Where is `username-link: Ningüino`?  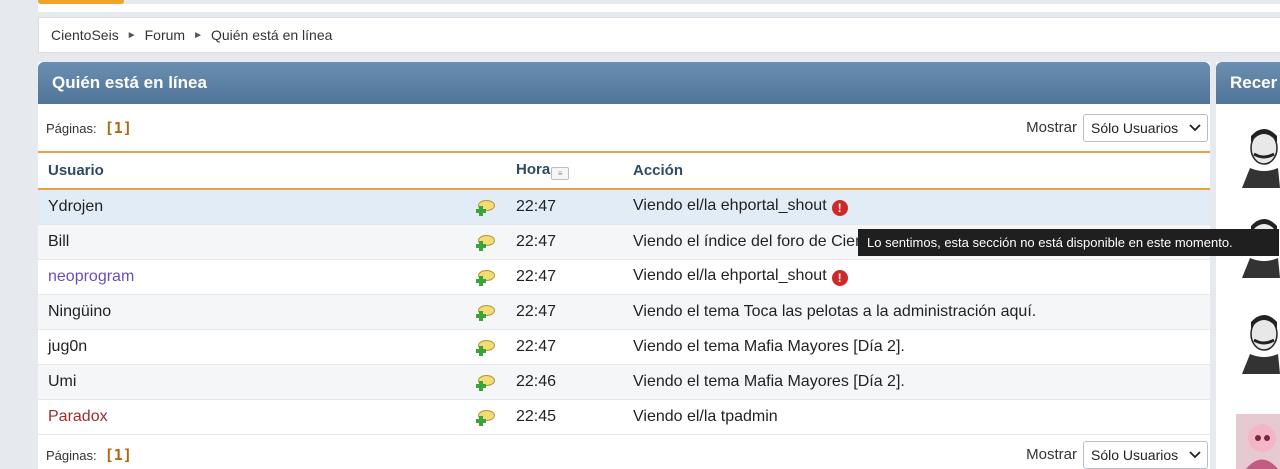 username-link: Ningüino is located at coordinates (79, 311).